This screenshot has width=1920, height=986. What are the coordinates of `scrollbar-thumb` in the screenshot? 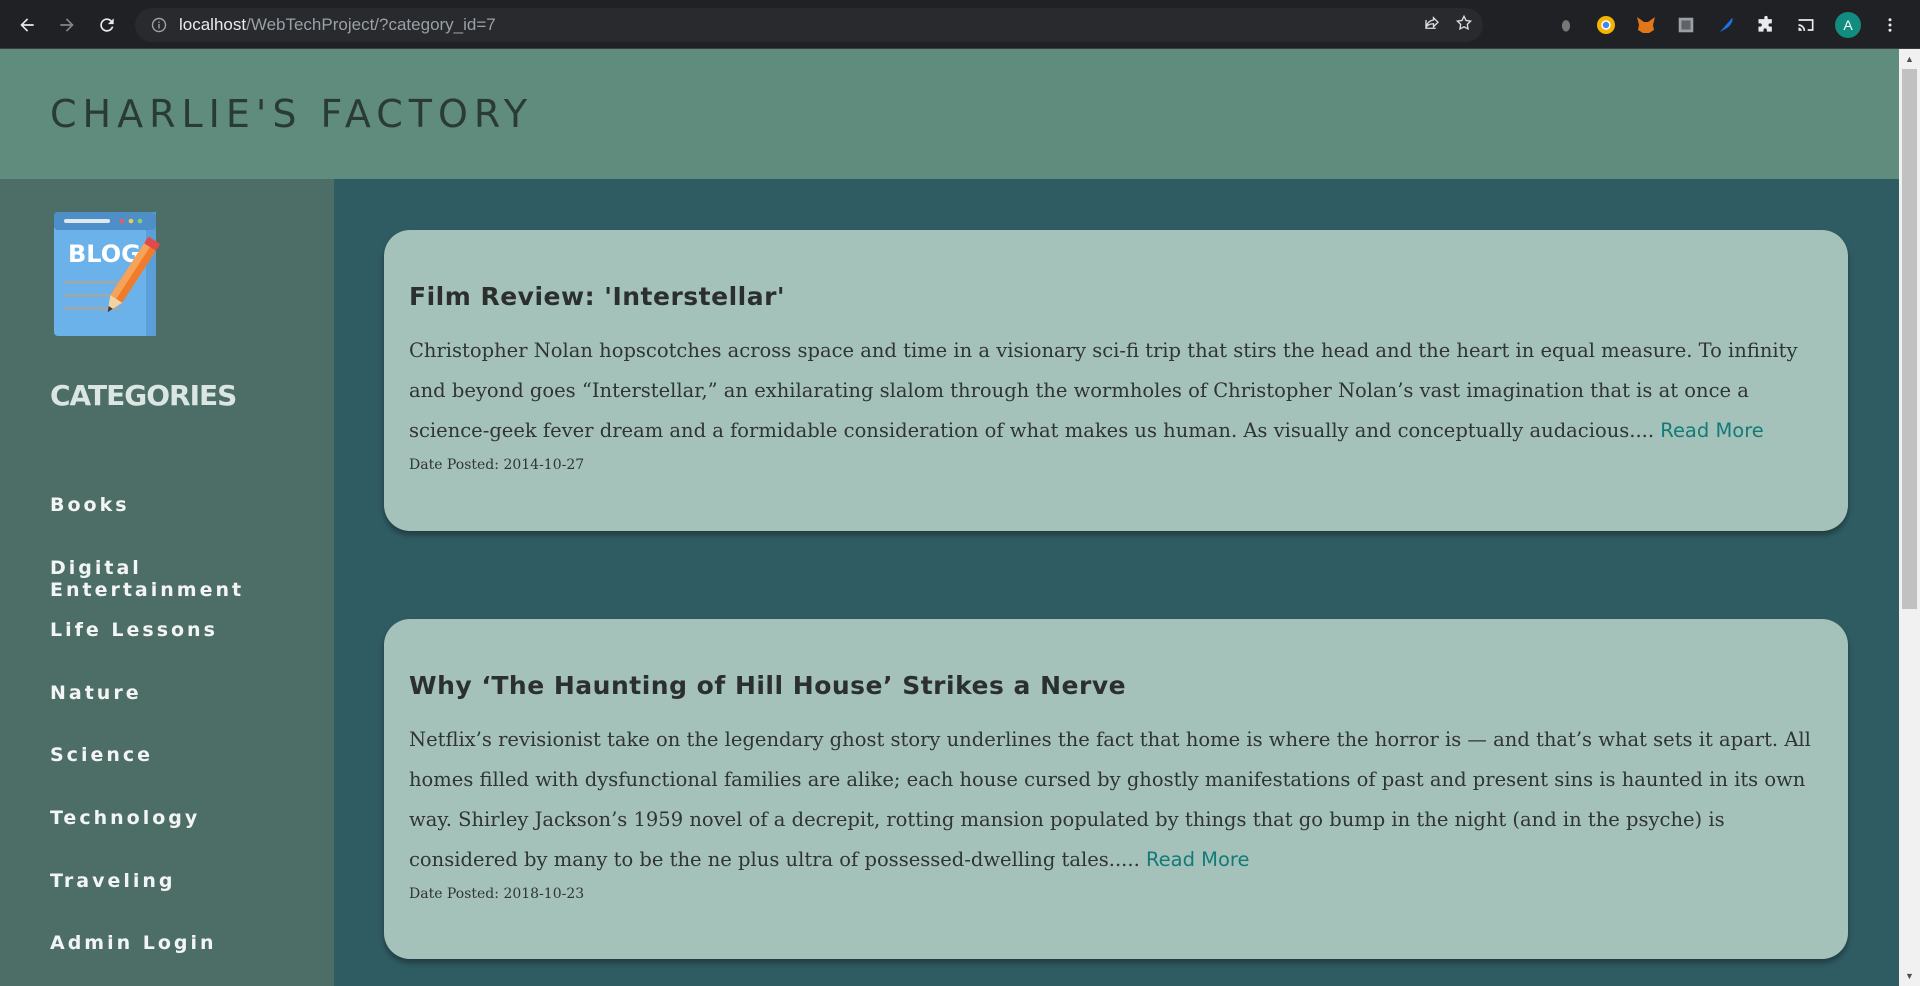 It's located at (1909, 339).